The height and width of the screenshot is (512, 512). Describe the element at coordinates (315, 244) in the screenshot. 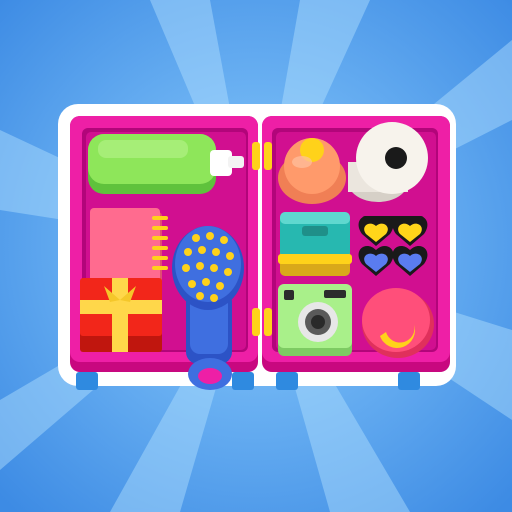

I see `teal-jewelry-box` at that location.